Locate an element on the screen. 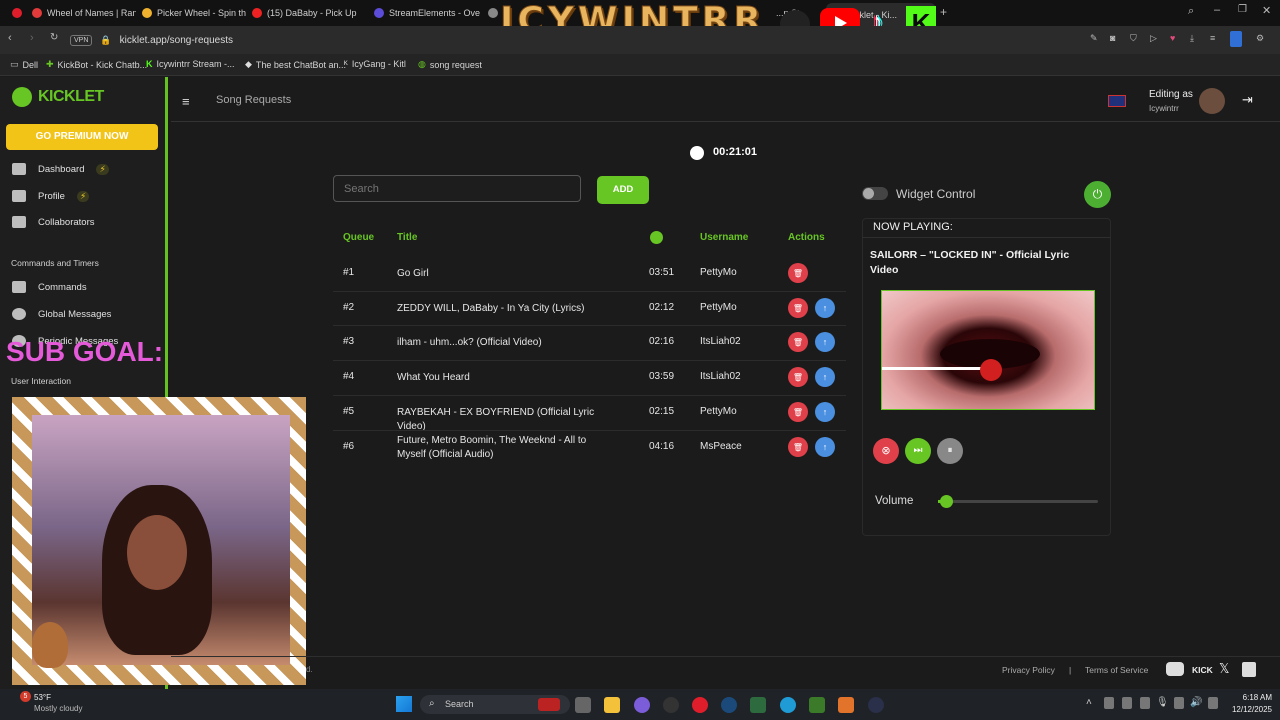  privacy-policy-link: Privacy Policy is located at coordinates (1028, 670).